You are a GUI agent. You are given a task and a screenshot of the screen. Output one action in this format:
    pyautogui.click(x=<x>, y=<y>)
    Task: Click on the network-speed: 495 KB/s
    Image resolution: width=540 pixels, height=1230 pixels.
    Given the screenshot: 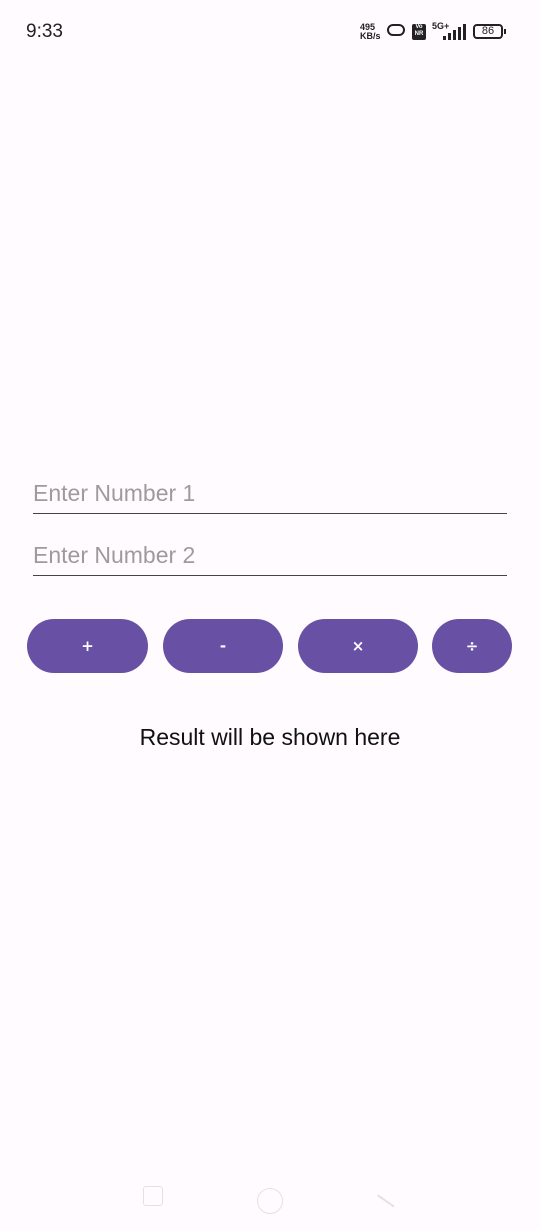 What is the action you would take?
    pyautogui.click(x=370, y=32)
    